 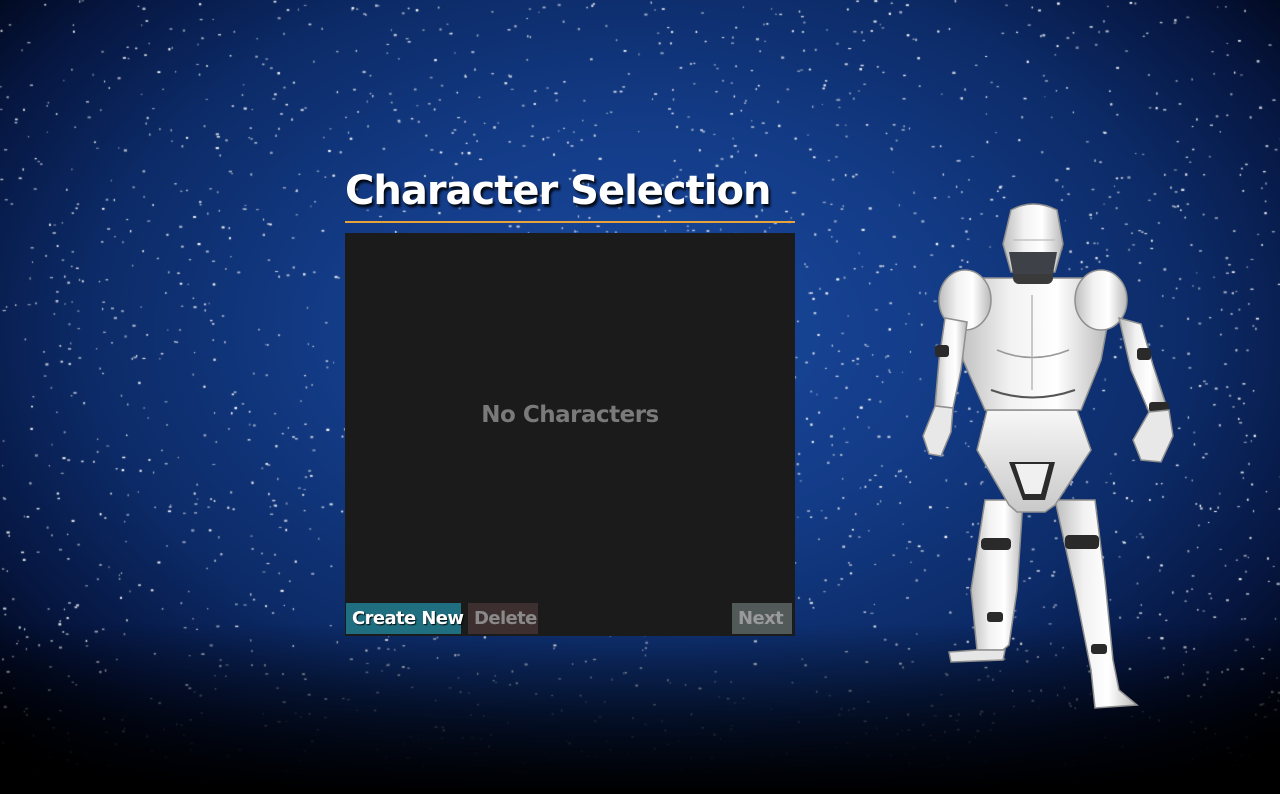 What do you see at coordinates (405, 618) in the screenshot?
I see `create-new-button: Create New` at bounding box center [405, 618].